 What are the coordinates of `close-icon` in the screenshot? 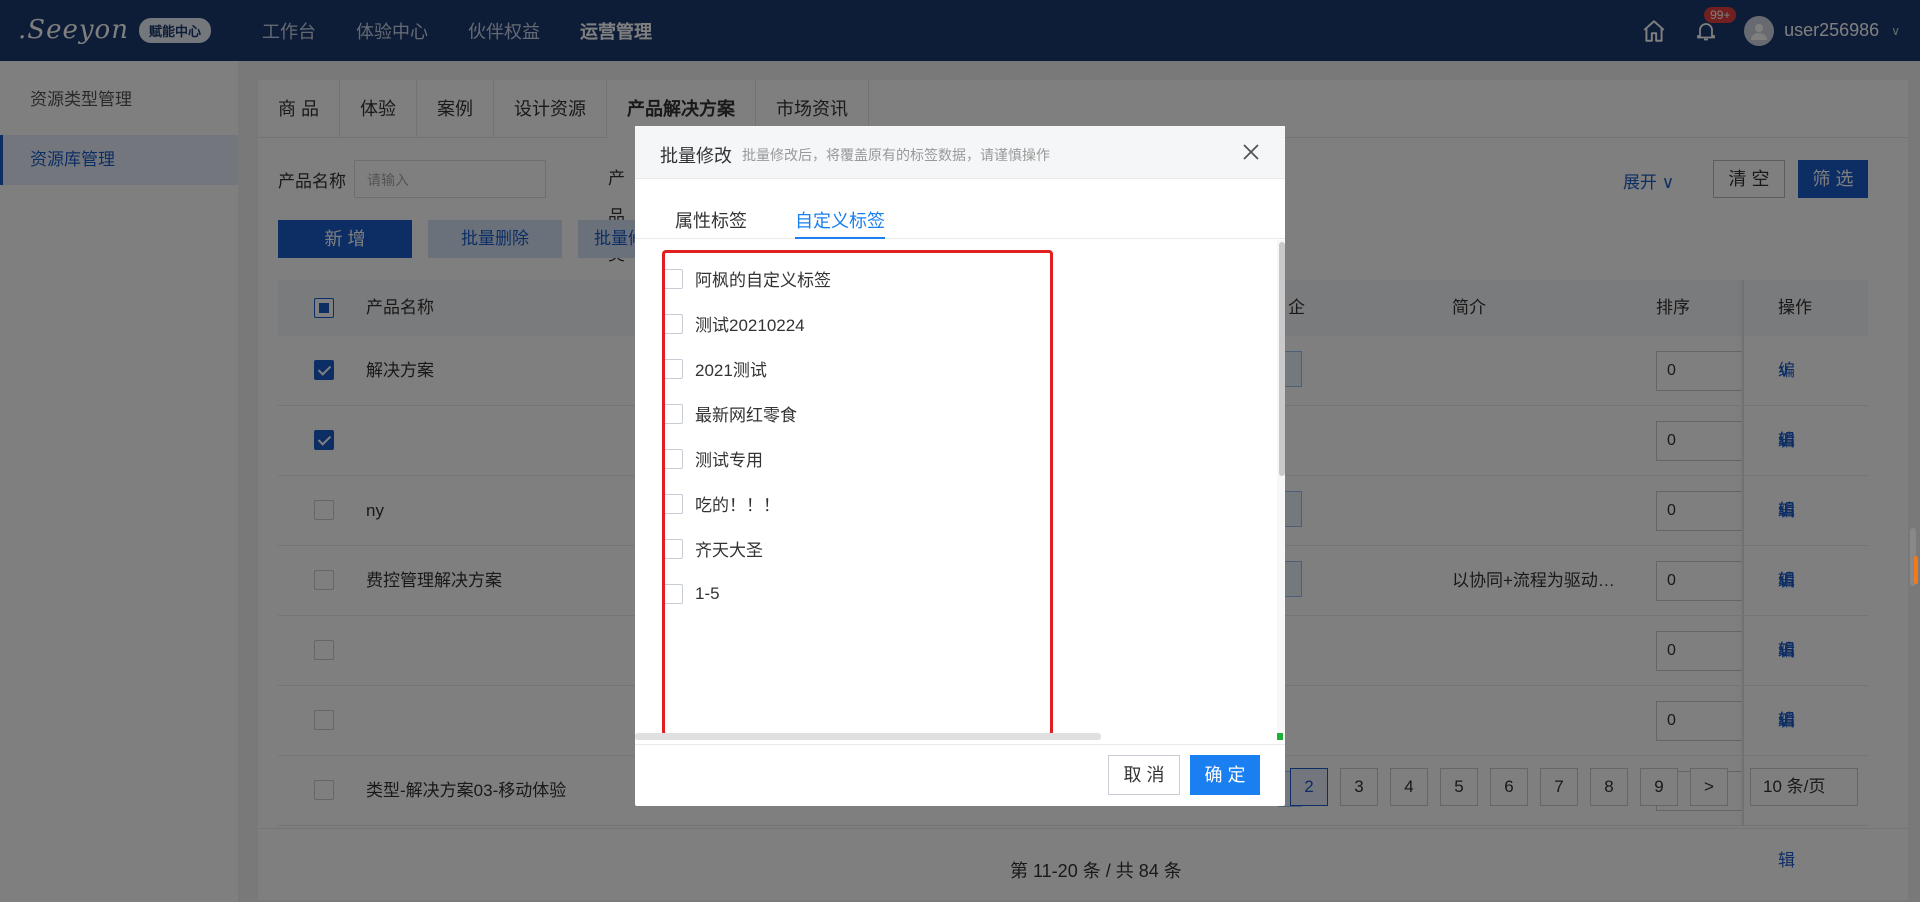 It's located at (1251, 152).